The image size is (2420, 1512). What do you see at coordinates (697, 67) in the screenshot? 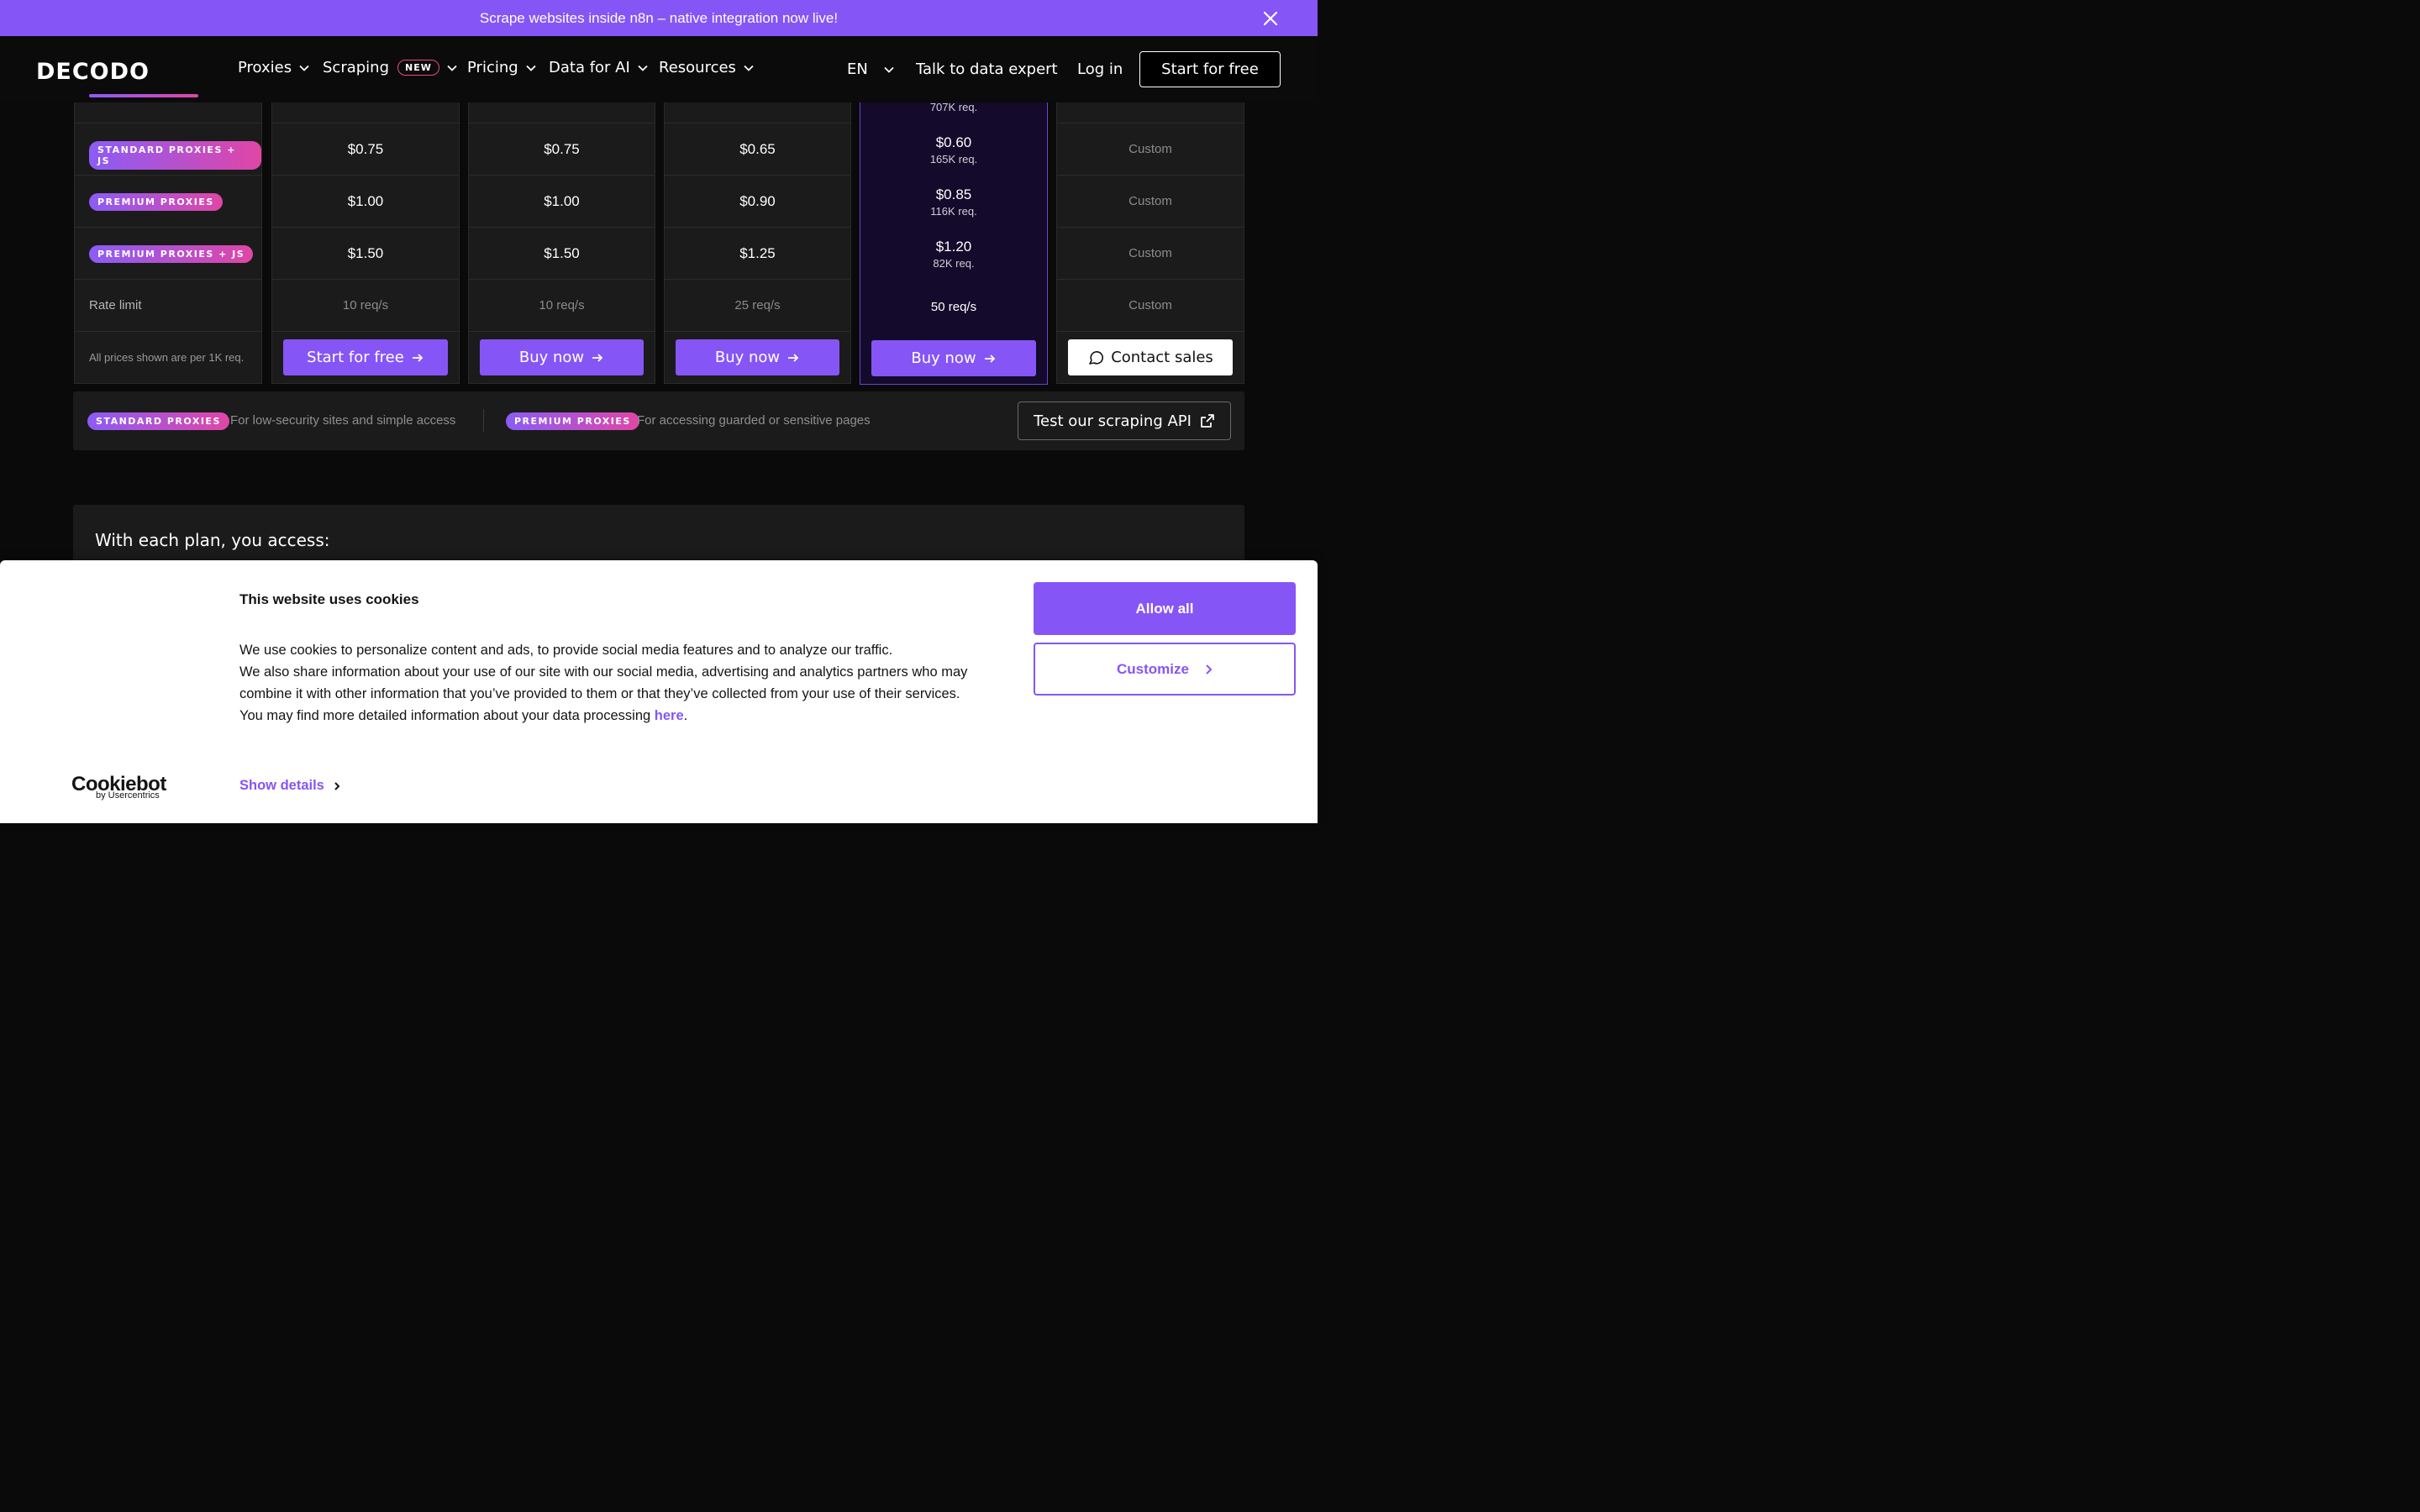
I see `nav-item-label: Resources` at bounding box center [697, 67].